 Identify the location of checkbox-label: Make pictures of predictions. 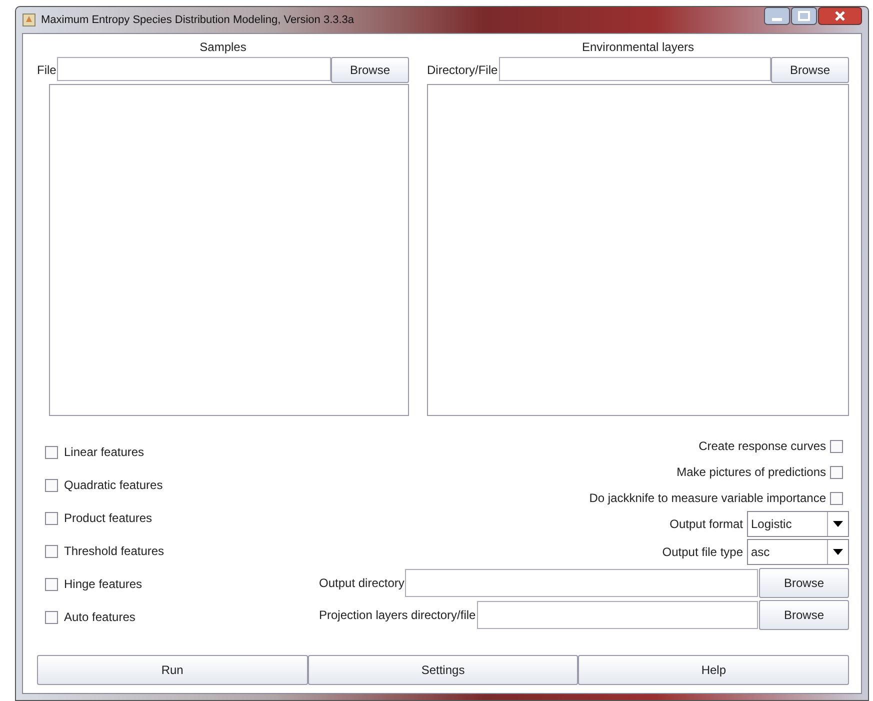
(751, 472).